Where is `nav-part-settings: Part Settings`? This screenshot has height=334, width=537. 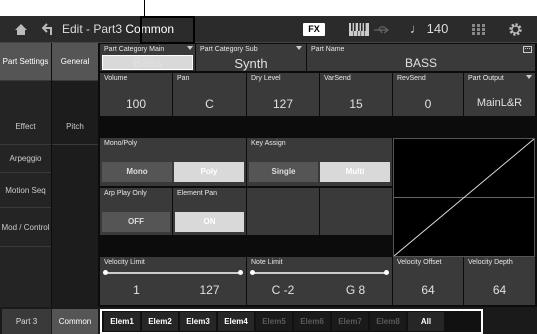
nav-part-settings: Part Settings is located at coordinates (25, 62).